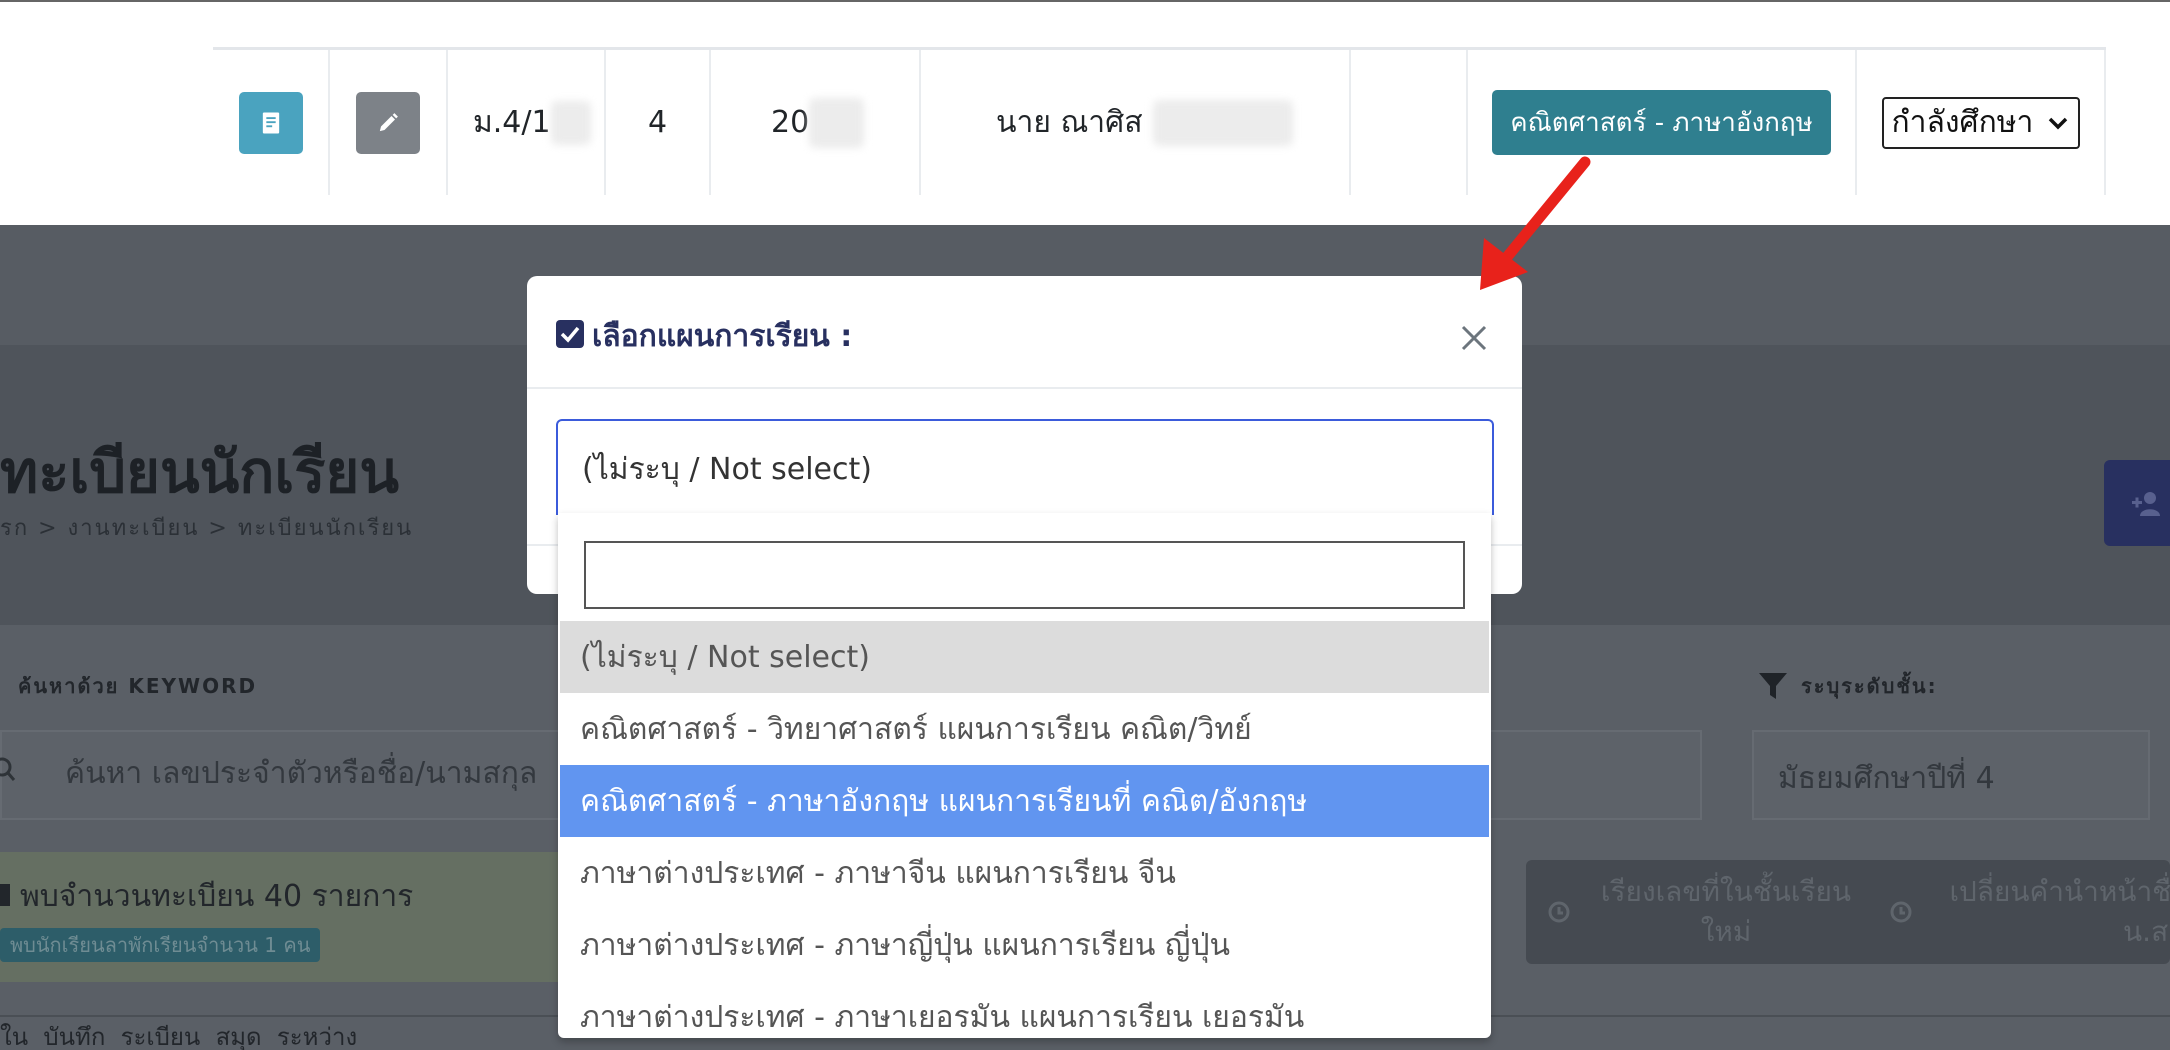  I want to click on edit-button, so click(388, 122).